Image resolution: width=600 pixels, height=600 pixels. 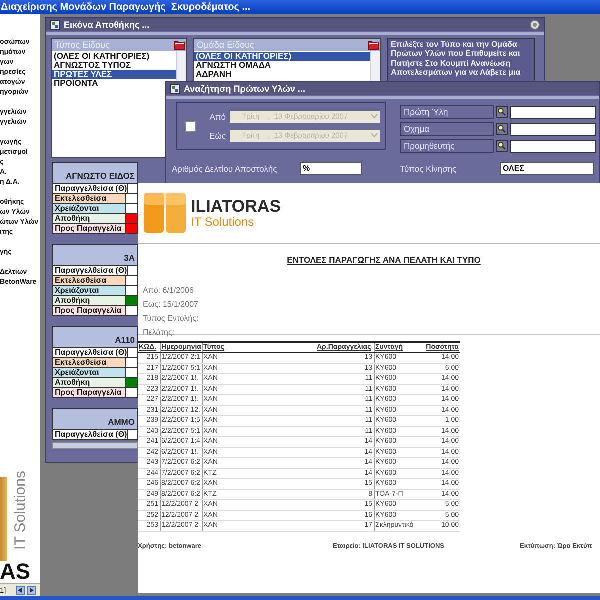 I want to click on list-title: Τύπος Είδους, so click(x=82, y=45).